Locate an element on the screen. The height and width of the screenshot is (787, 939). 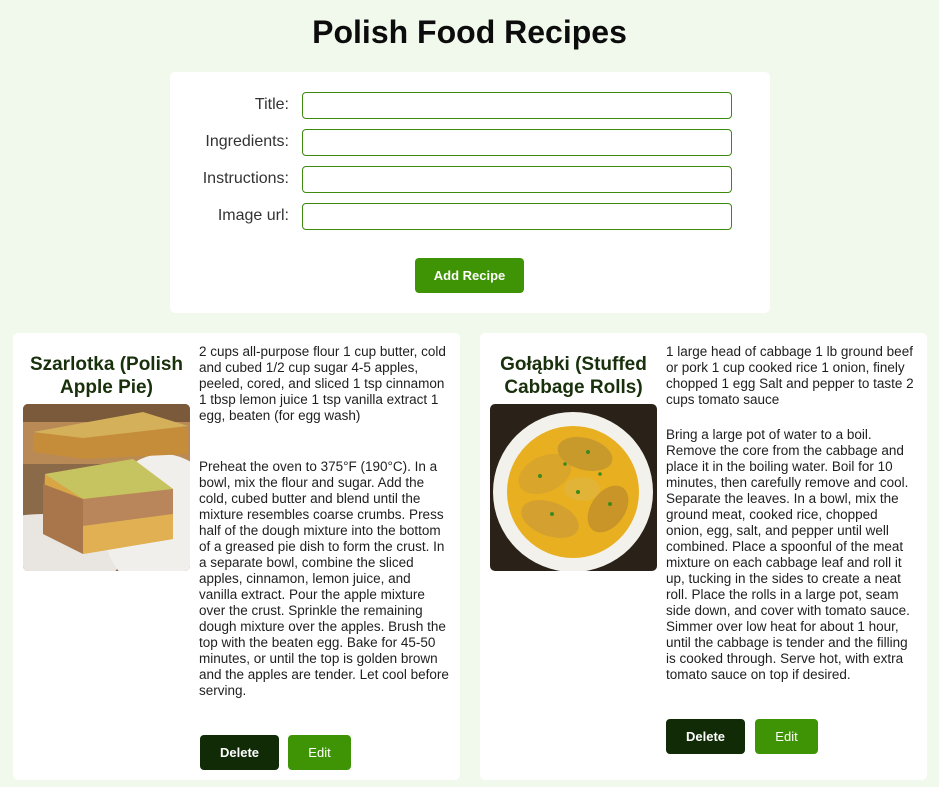
ingredients-input is located at coordinates (517, 142).